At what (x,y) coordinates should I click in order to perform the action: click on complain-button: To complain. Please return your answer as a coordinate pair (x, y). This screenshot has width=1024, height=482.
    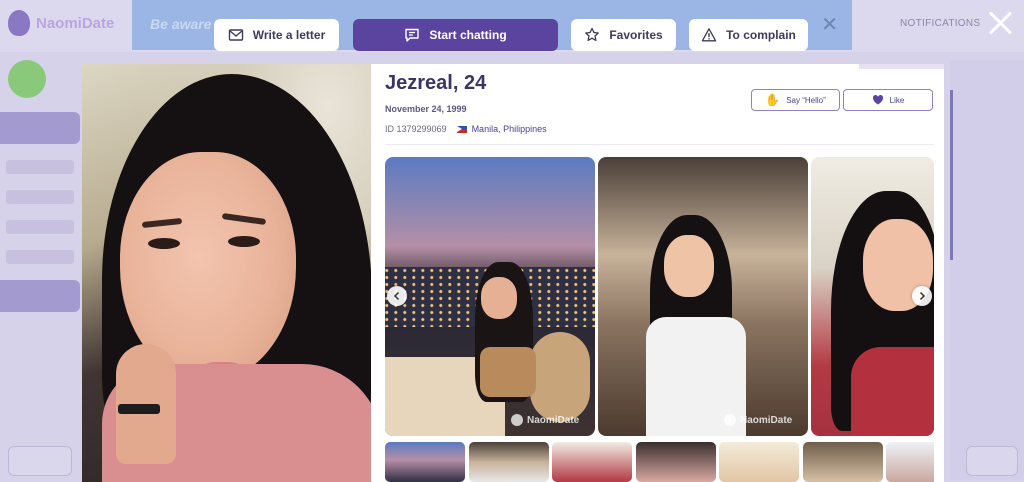
    Looking at the image, I should click on (748, 35).